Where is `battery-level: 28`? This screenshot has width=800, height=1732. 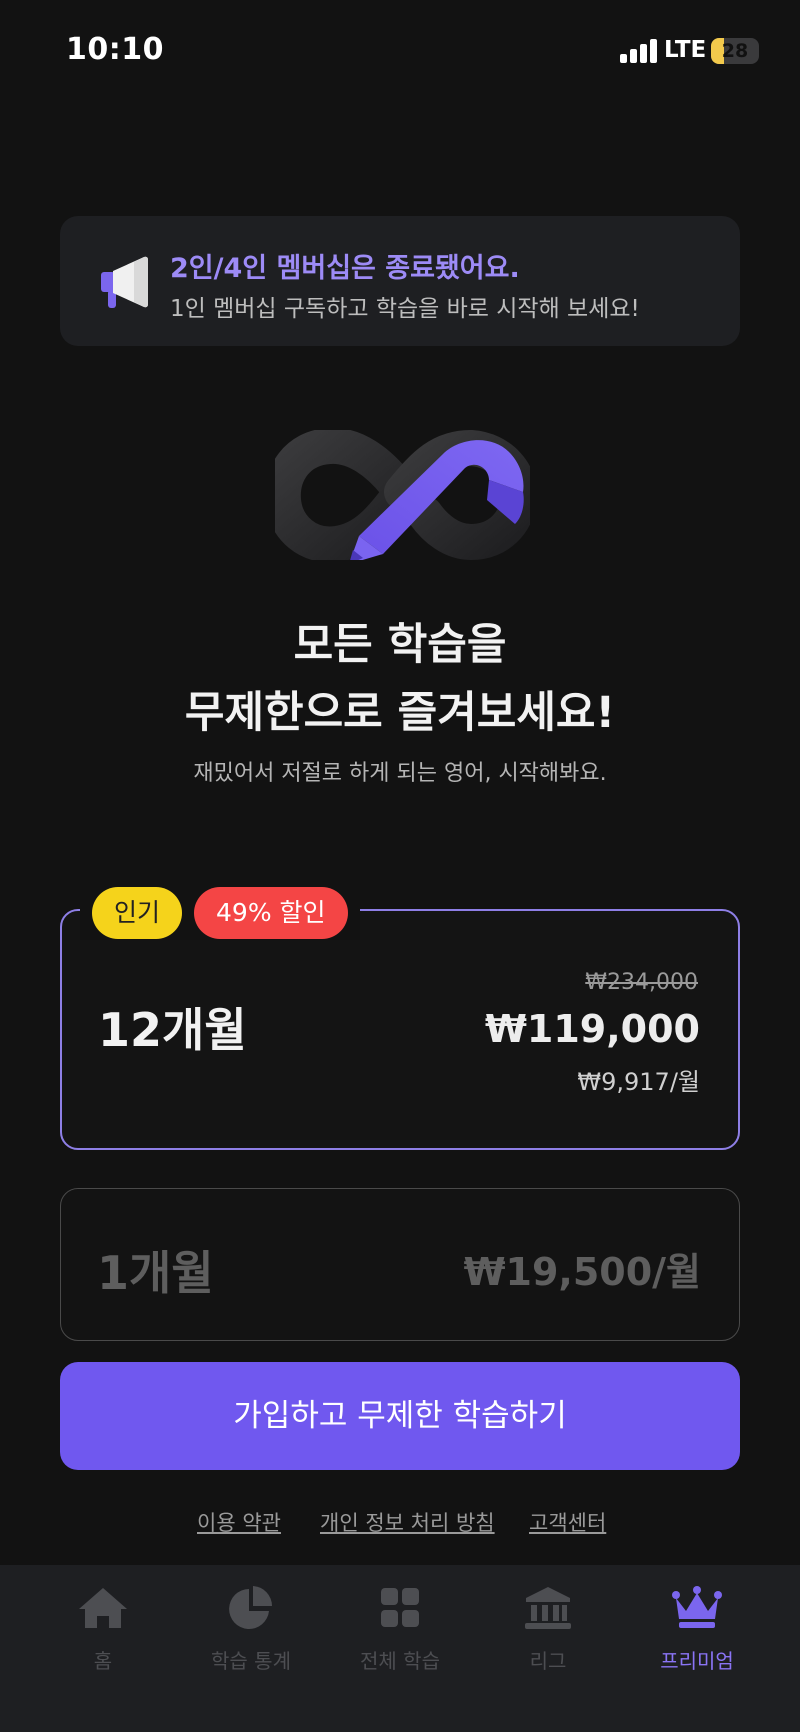 battery-level: 28 is located at coordinates (735, 51).